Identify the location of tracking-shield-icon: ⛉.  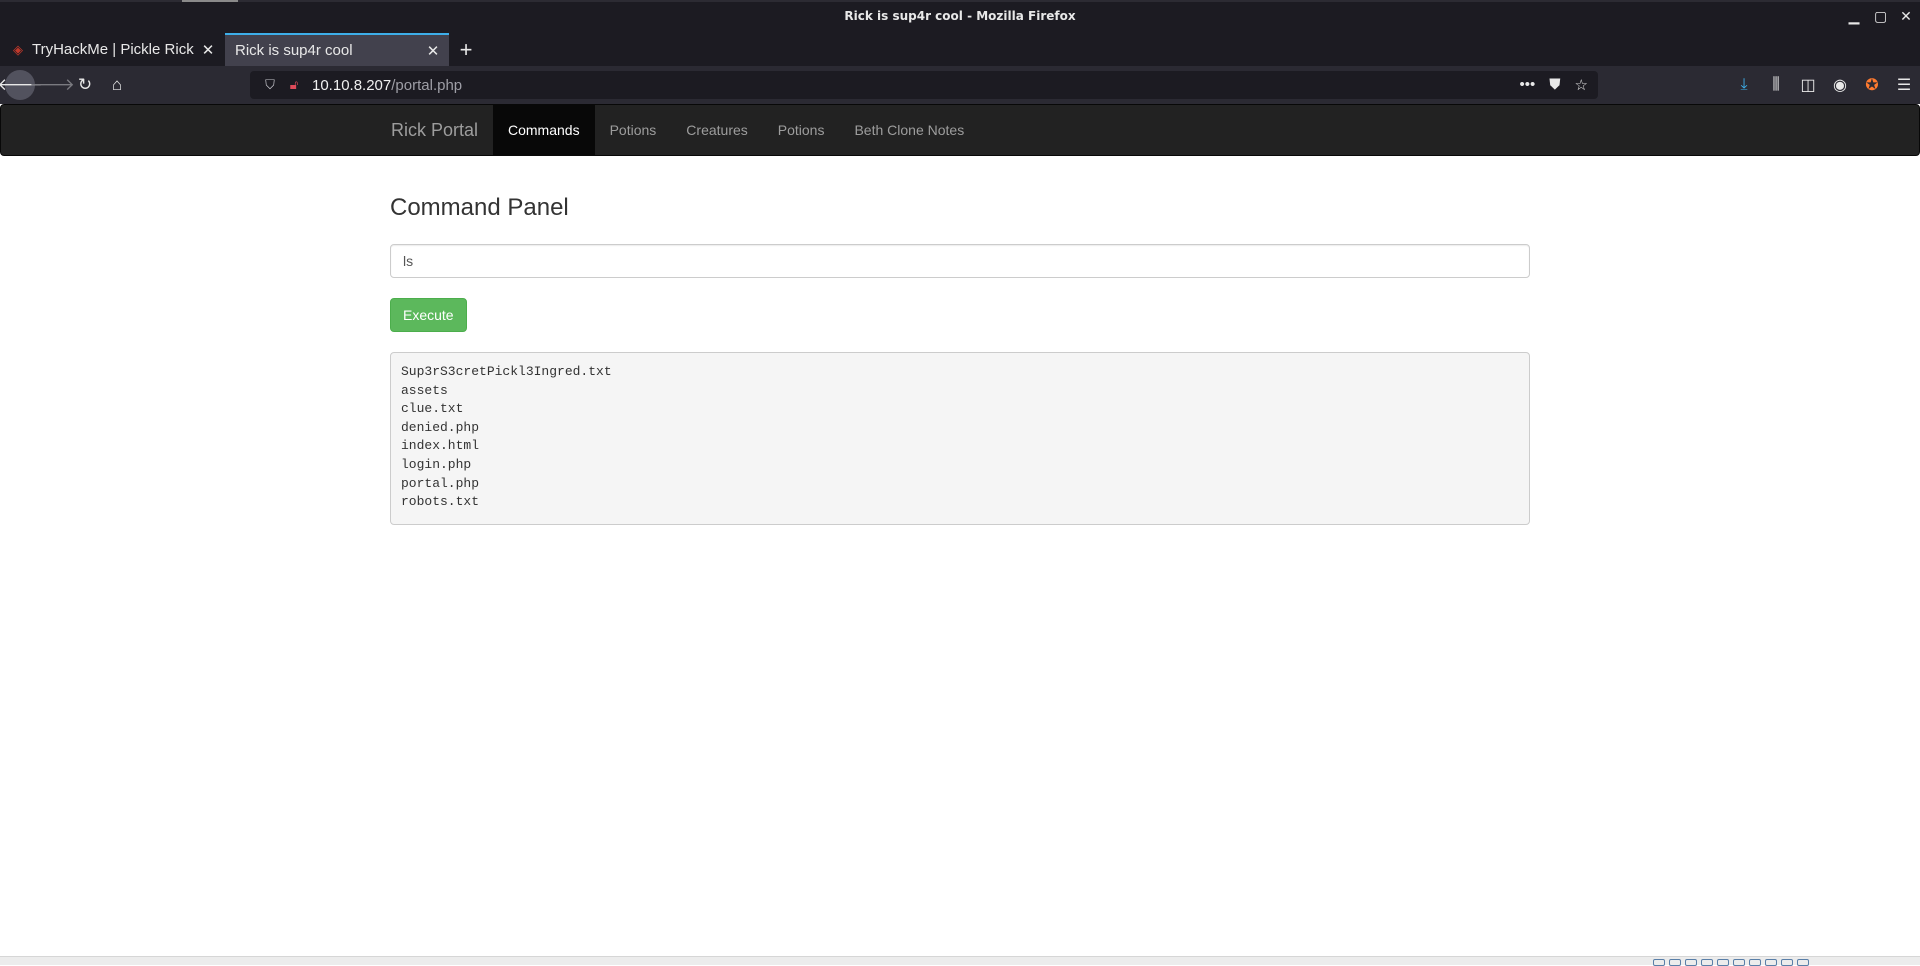
(270, 85).